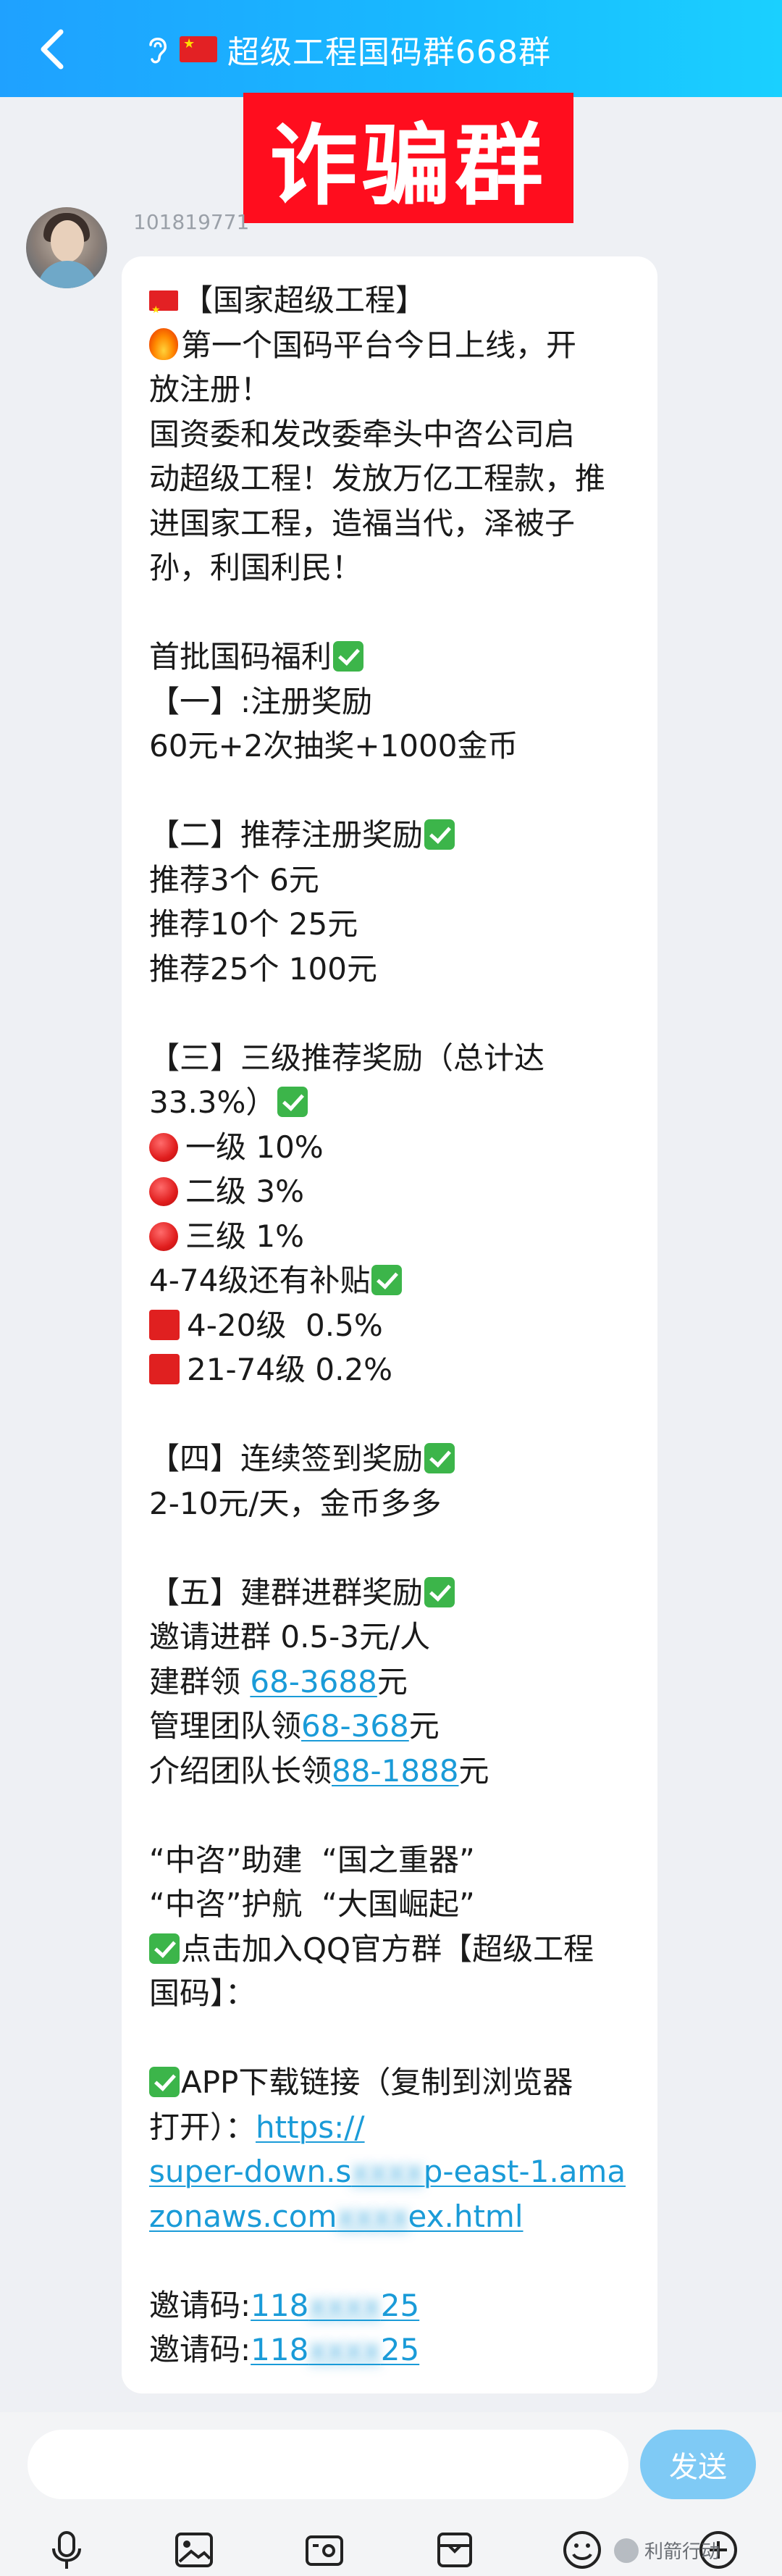 The width and height of the screenshot is (782, 2576). What do you see at coordinates (54, 50) in the screenshot?
I see `chevron-left-icon` at bounding box center [54, 50].